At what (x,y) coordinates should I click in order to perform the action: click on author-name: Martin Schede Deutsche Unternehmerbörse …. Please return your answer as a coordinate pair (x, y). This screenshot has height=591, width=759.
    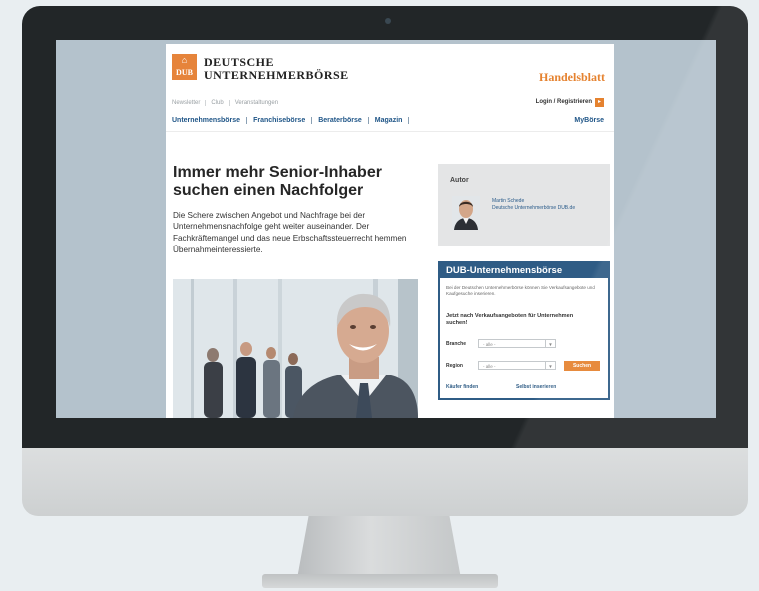
    Looking at the image, I should click on (533, 204).